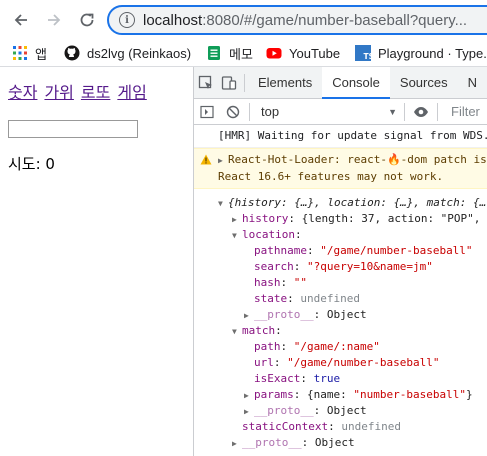  I want to click on tree-row-hash: hash: "", so click(280, 282).